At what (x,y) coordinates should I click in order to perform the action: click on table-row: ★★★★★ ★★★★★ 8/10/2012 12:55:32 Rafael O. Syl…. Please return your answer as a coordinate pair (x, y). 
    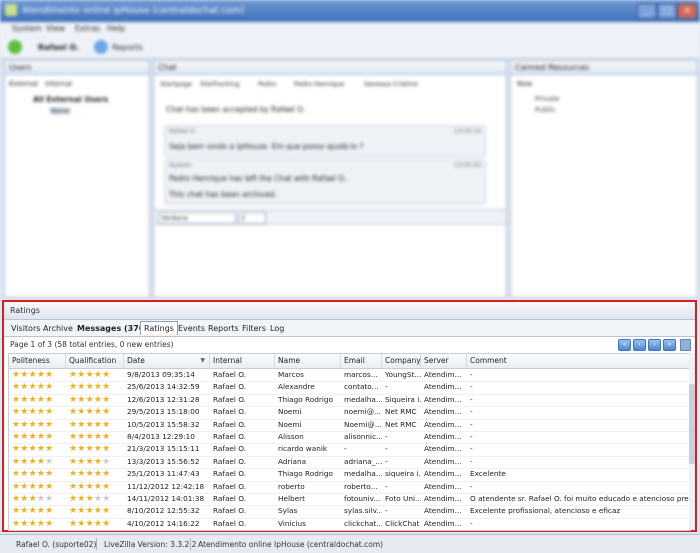
    Looking at the image, I should click on (349, 512).